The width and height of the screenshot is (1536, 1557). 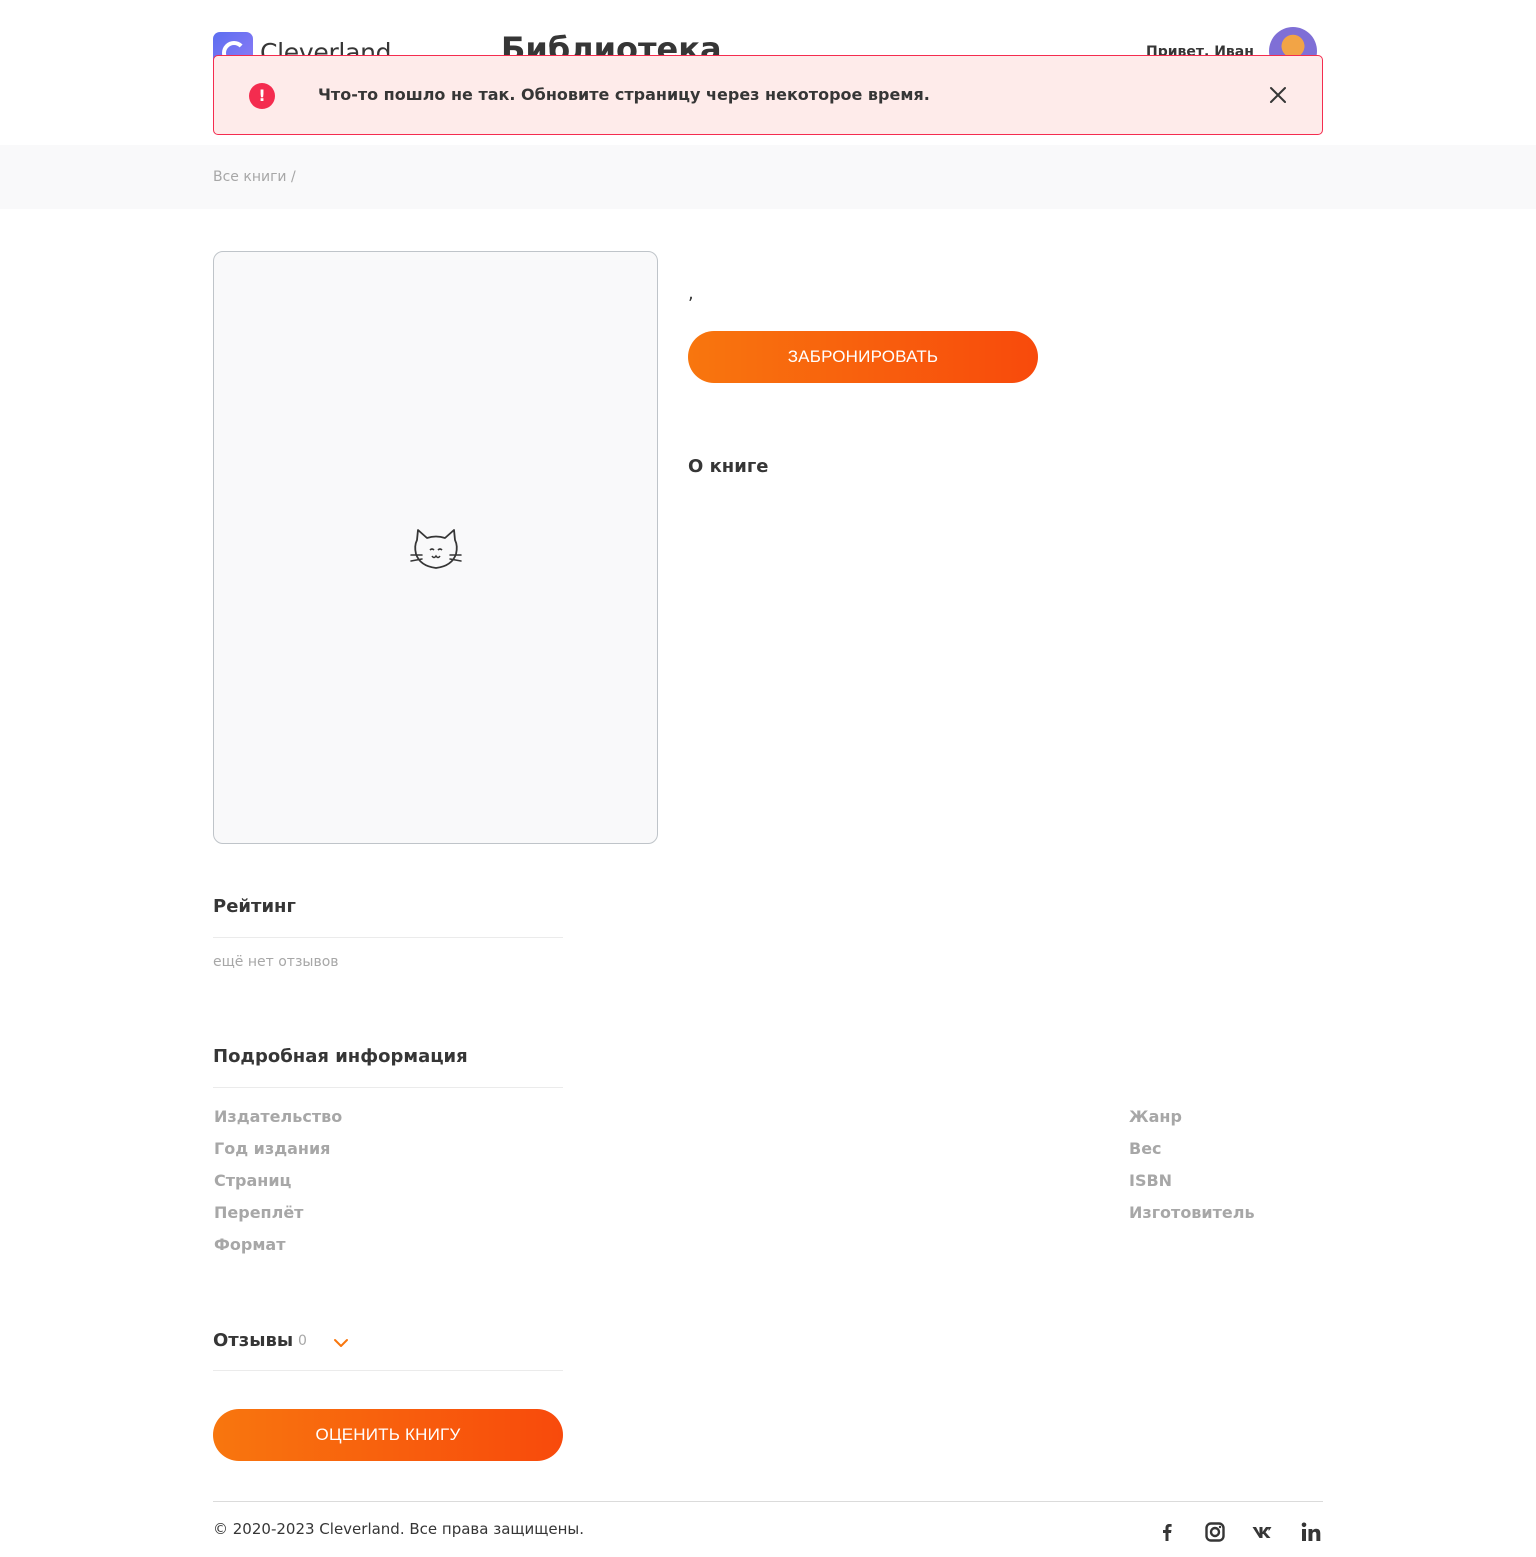 I want to click on detail-label: Изготовитель, so click(x=1192, y=1212).